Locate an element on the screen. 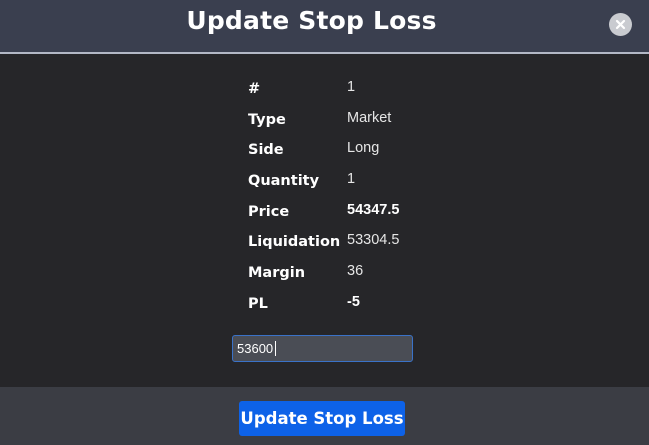  text-cursor is located at coordinates (275, 348).